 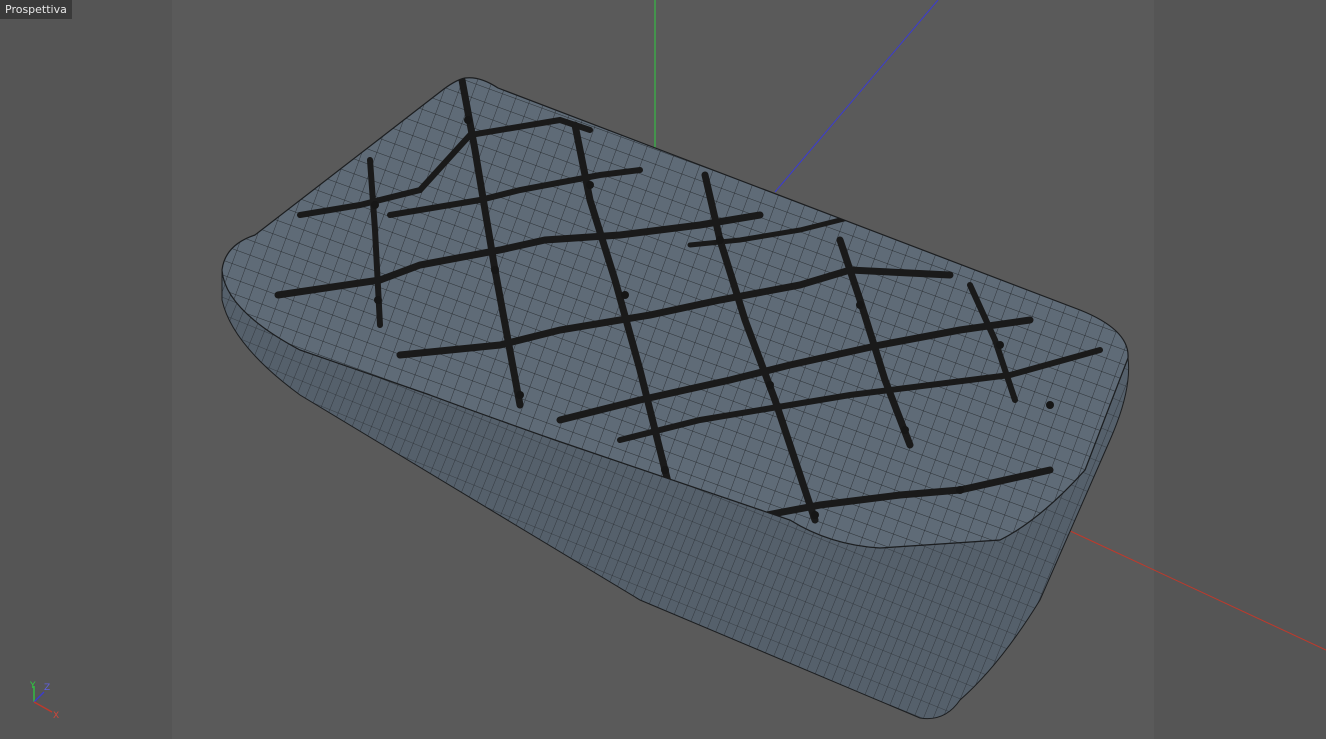 I want to click on view-name-label: Prospettiva, so click(x=36, y=9).